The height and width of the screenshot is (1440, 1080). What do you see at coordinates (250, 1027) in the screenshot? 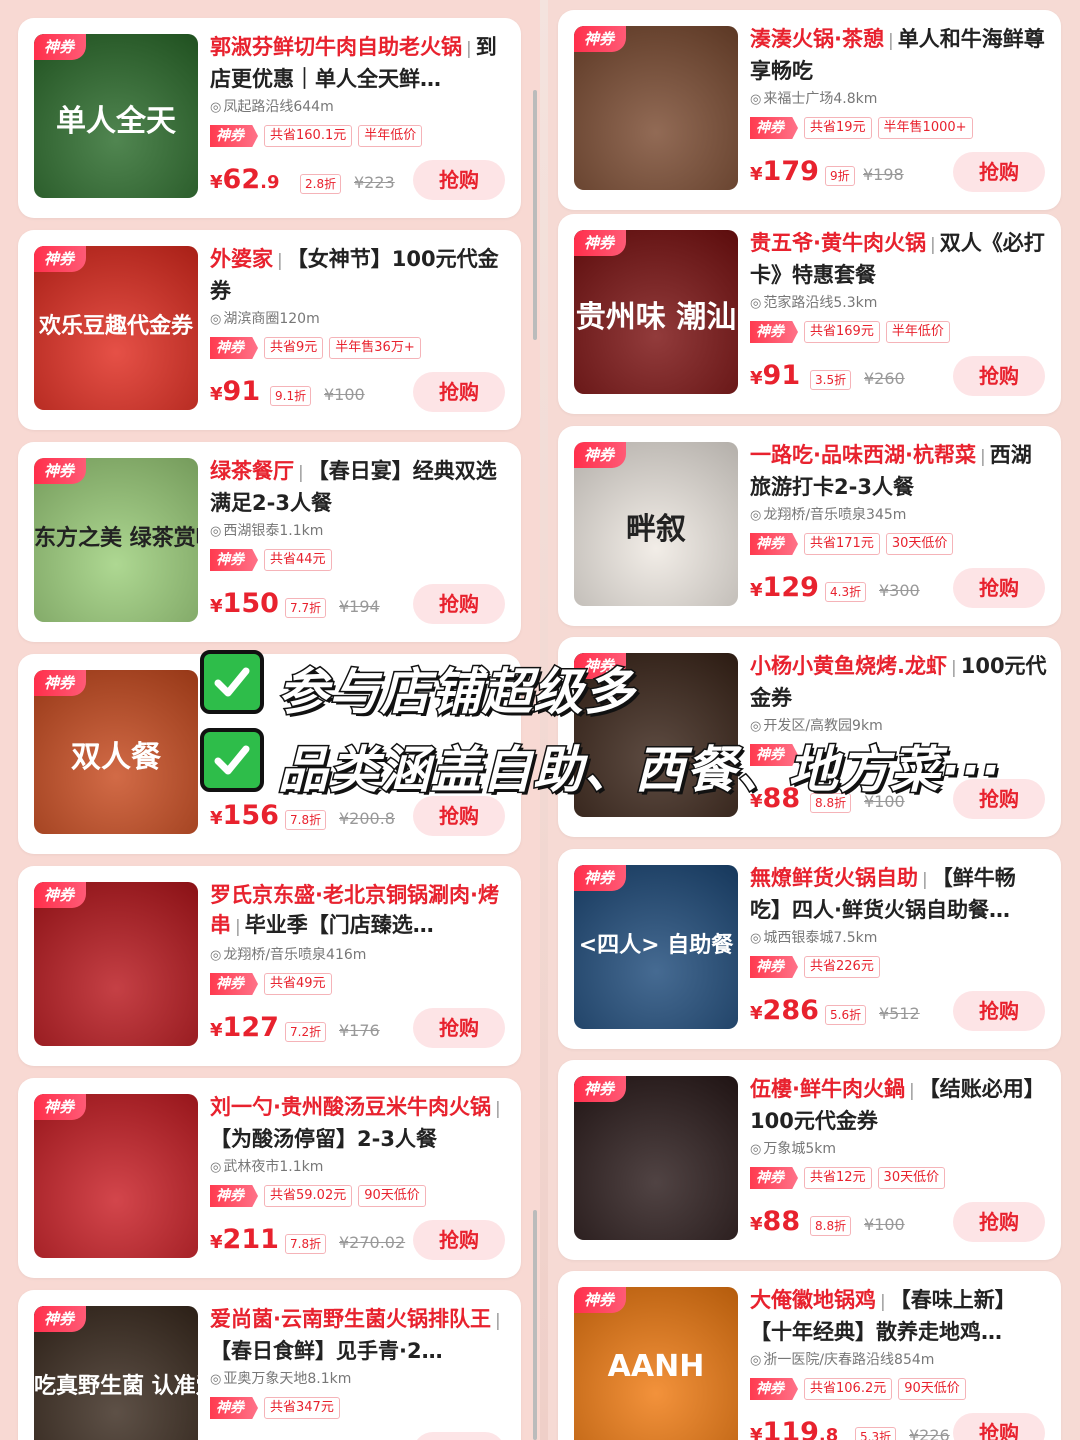
I see `price-value: 127` at bounding box center [250, 1027].